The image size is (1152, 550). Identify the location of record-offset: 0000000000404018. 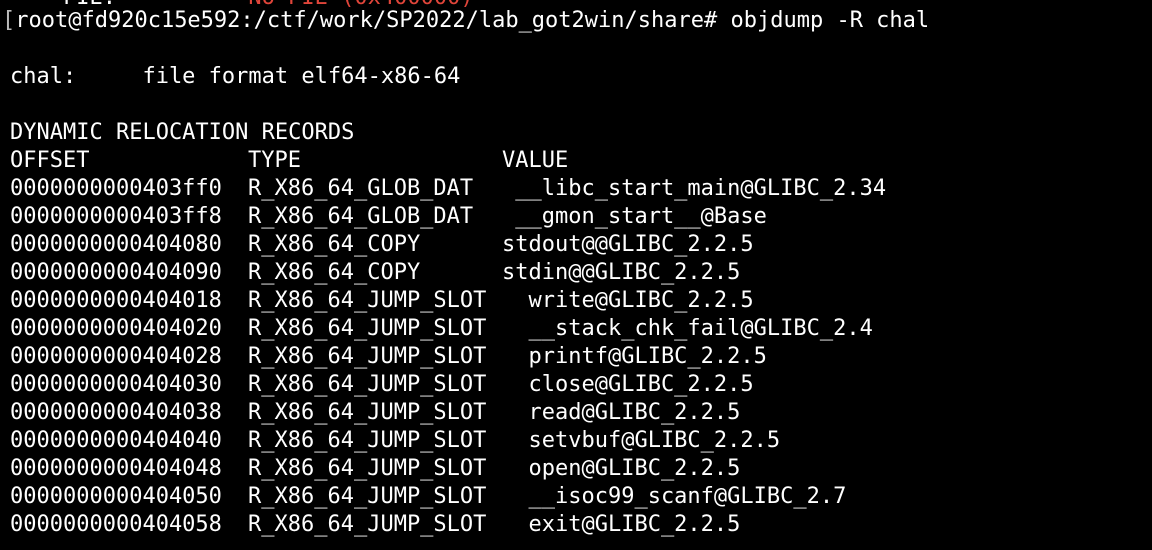
(116, 300).